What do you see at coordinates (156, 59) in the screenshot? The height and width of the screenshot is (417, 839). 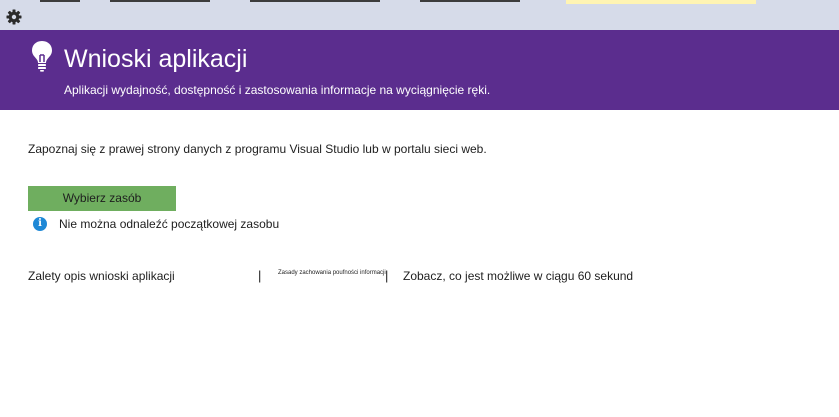 I see `page-title: Wnioski aplikacji` at bounding box center [156, 59].